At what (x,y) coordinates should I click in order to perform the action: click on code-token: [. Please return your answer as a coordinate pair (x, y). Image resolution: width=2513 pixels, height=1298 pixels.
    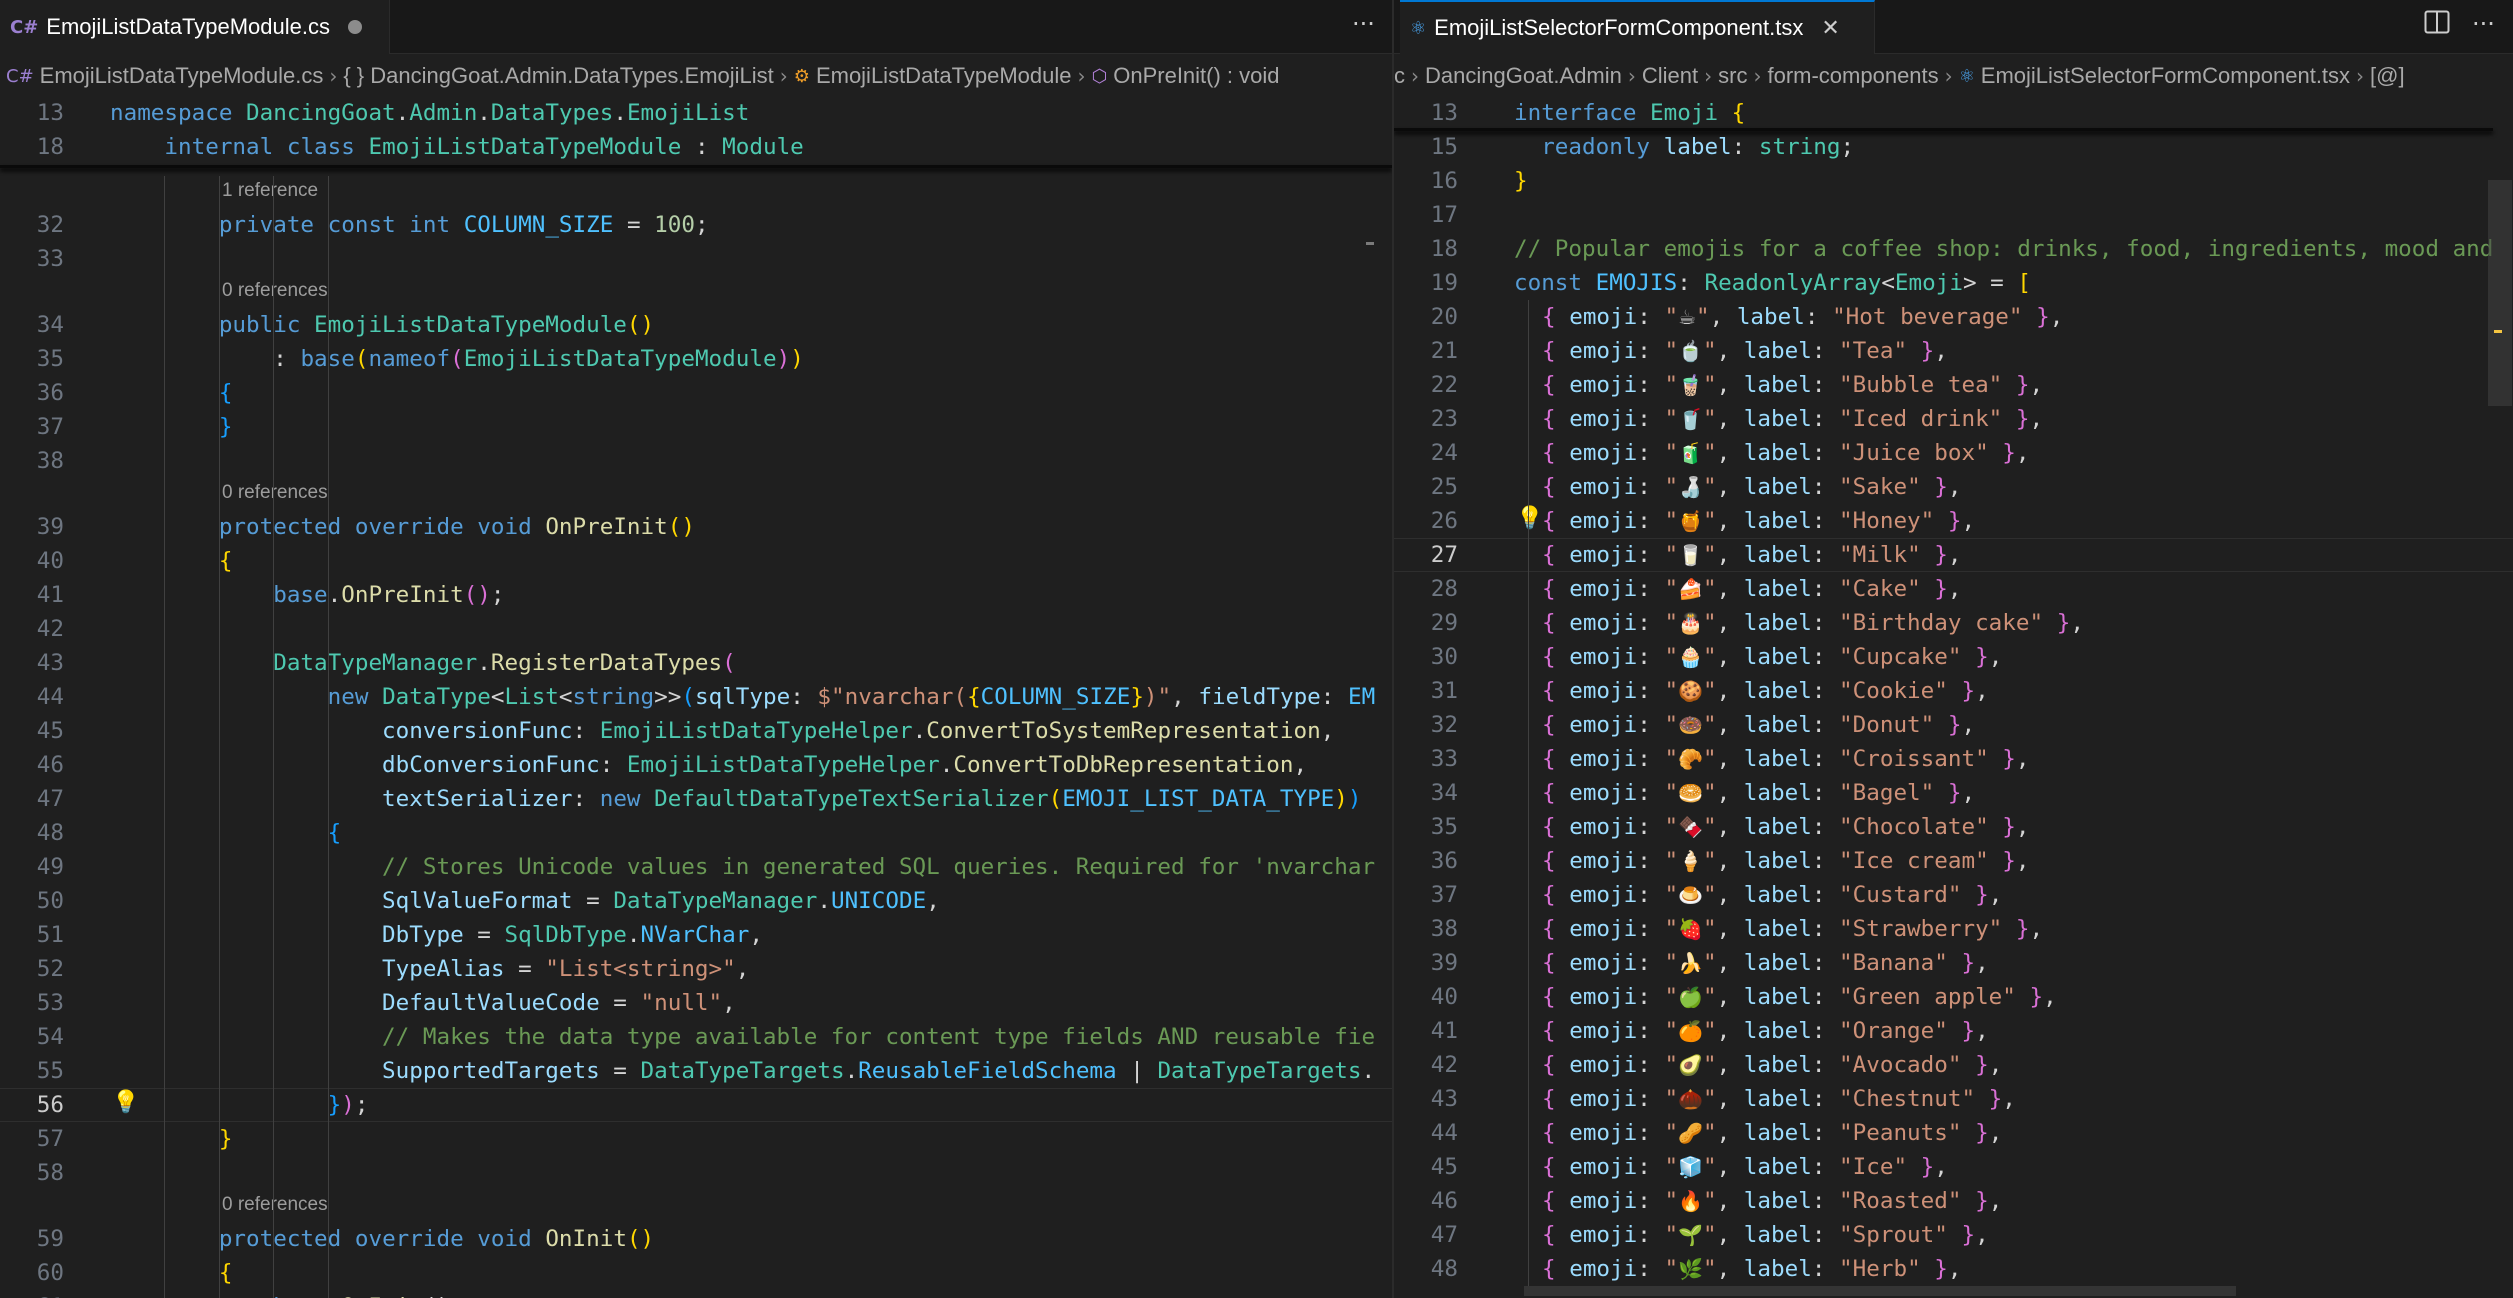
    Looking at the image, I should click on (2024, 283).